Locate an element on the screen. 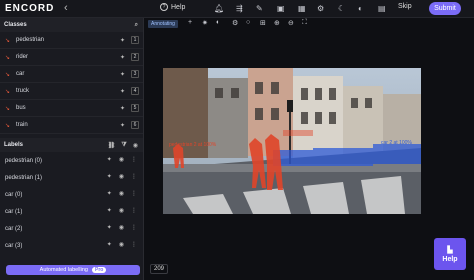 This screenshot has width=474, height=280. label-item: car (3) ✦ ◉ ⋮ is located at coordinates (71, 245).